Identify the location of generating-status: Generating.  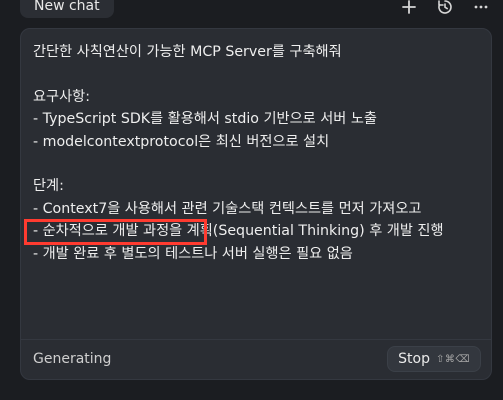
(72, 359).